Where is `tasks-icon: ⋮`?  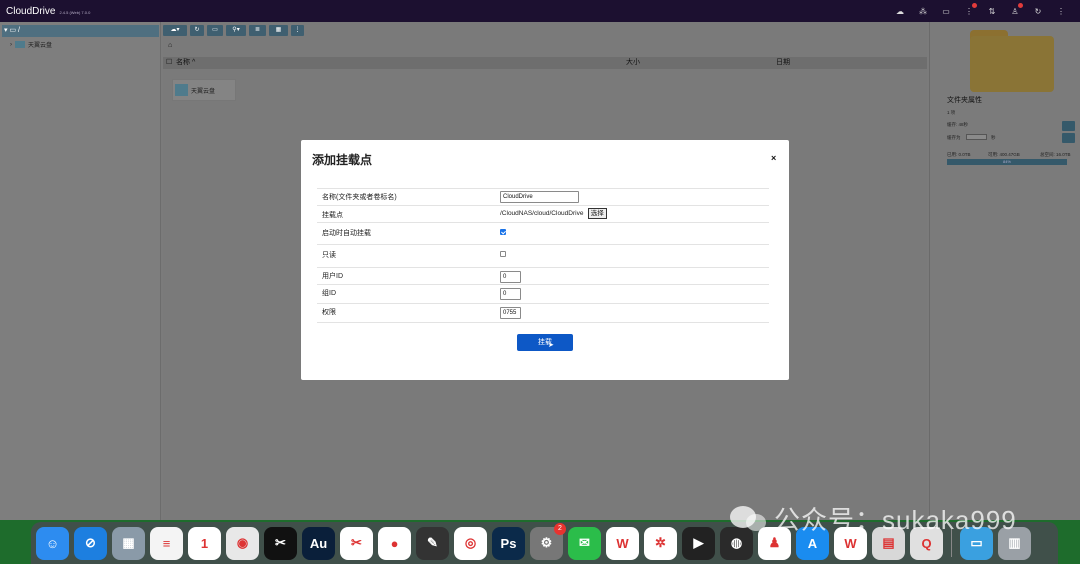 tasks-icon: ⋮ is located at coordinates (970, 9).